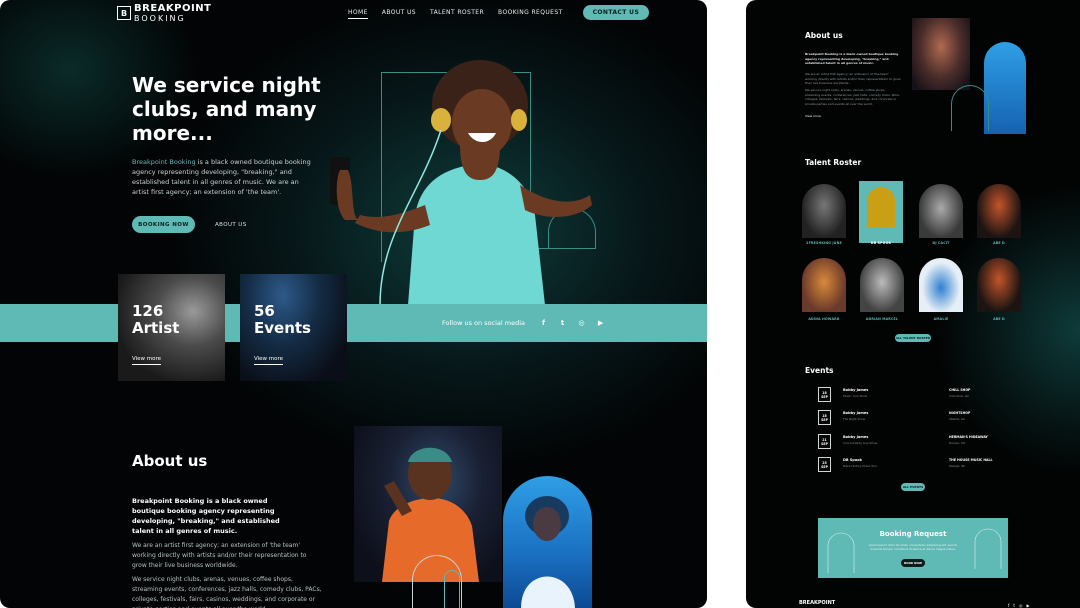 This screenshot has width=1080, height=608. Describe the element at coordinates (399, 12) in the screenshot. I see `nav-about-us: ABOUT US` at that location.